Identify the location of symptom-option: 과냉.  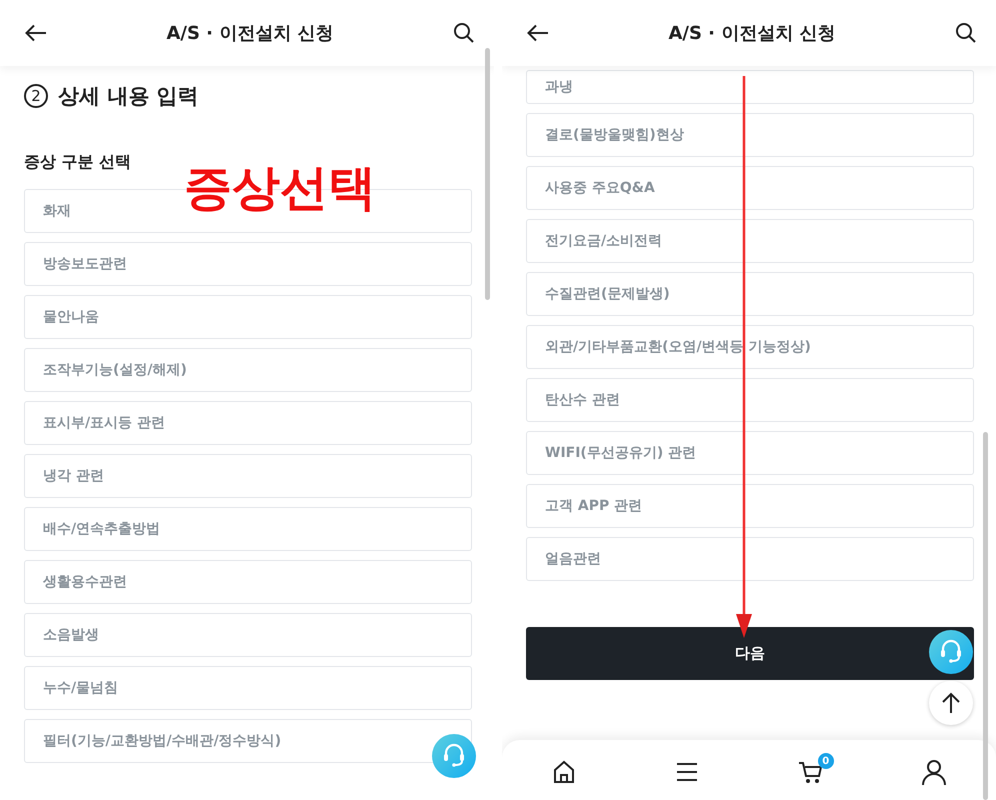
(750, 87).